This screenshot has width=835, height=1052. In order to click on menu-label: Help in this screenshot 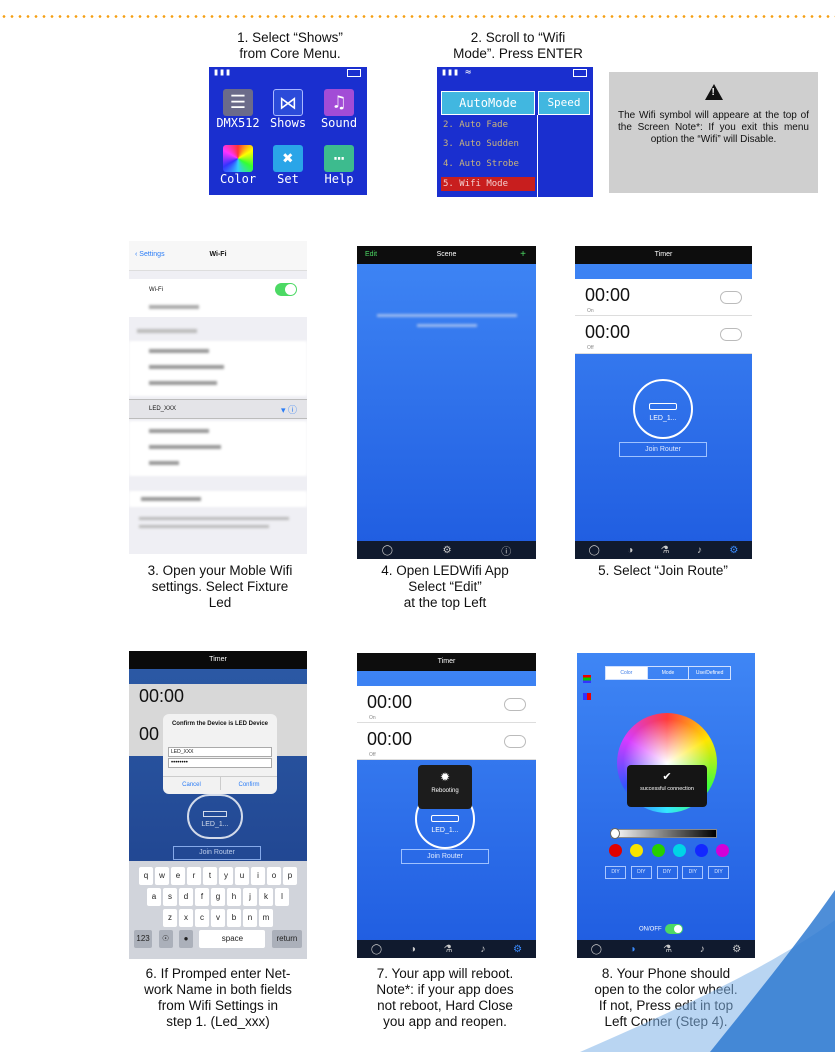, I will do `click(339, 179)`.